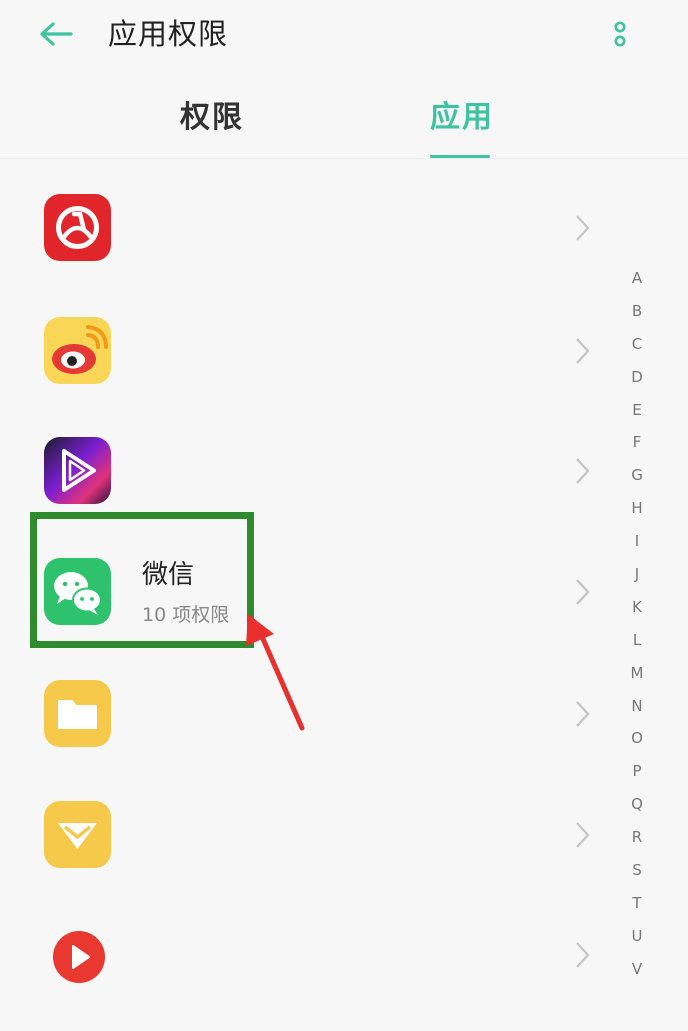  Describe the element at coordinates (637, 541) in the screenshot. I see `alphabet-letter-i: I` at that location.